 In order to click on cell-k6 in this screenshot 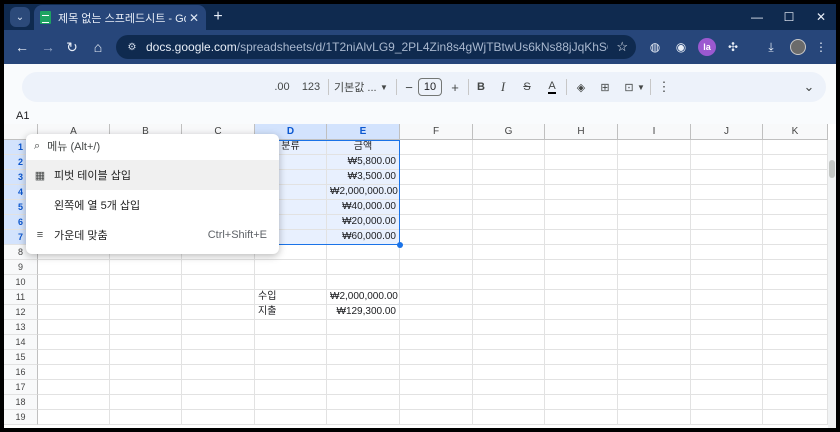, I will do `click(795, 222)`.